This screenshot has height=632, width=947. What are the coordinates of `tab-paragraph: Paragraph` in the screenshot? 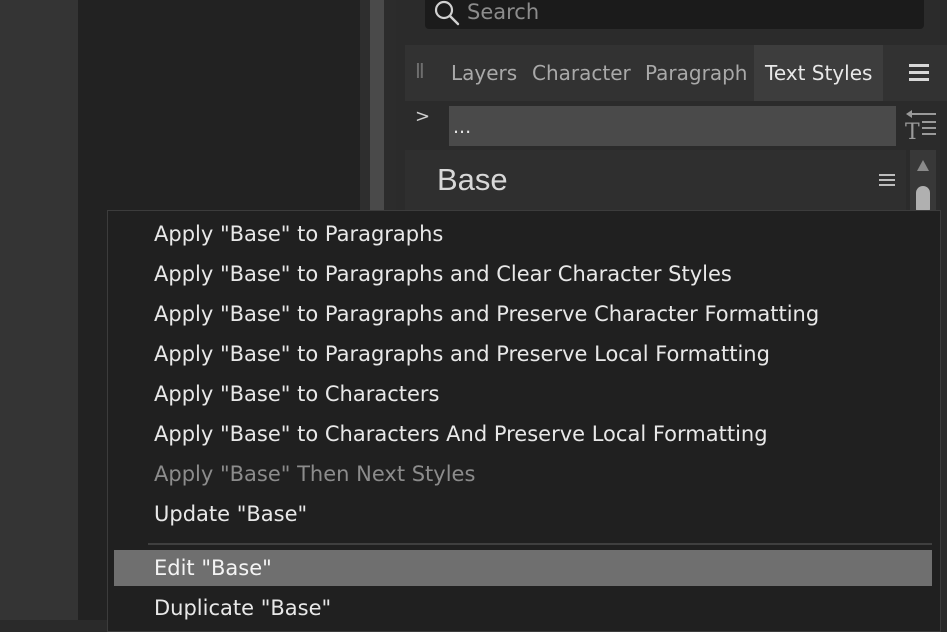 It's located at (696, 73).